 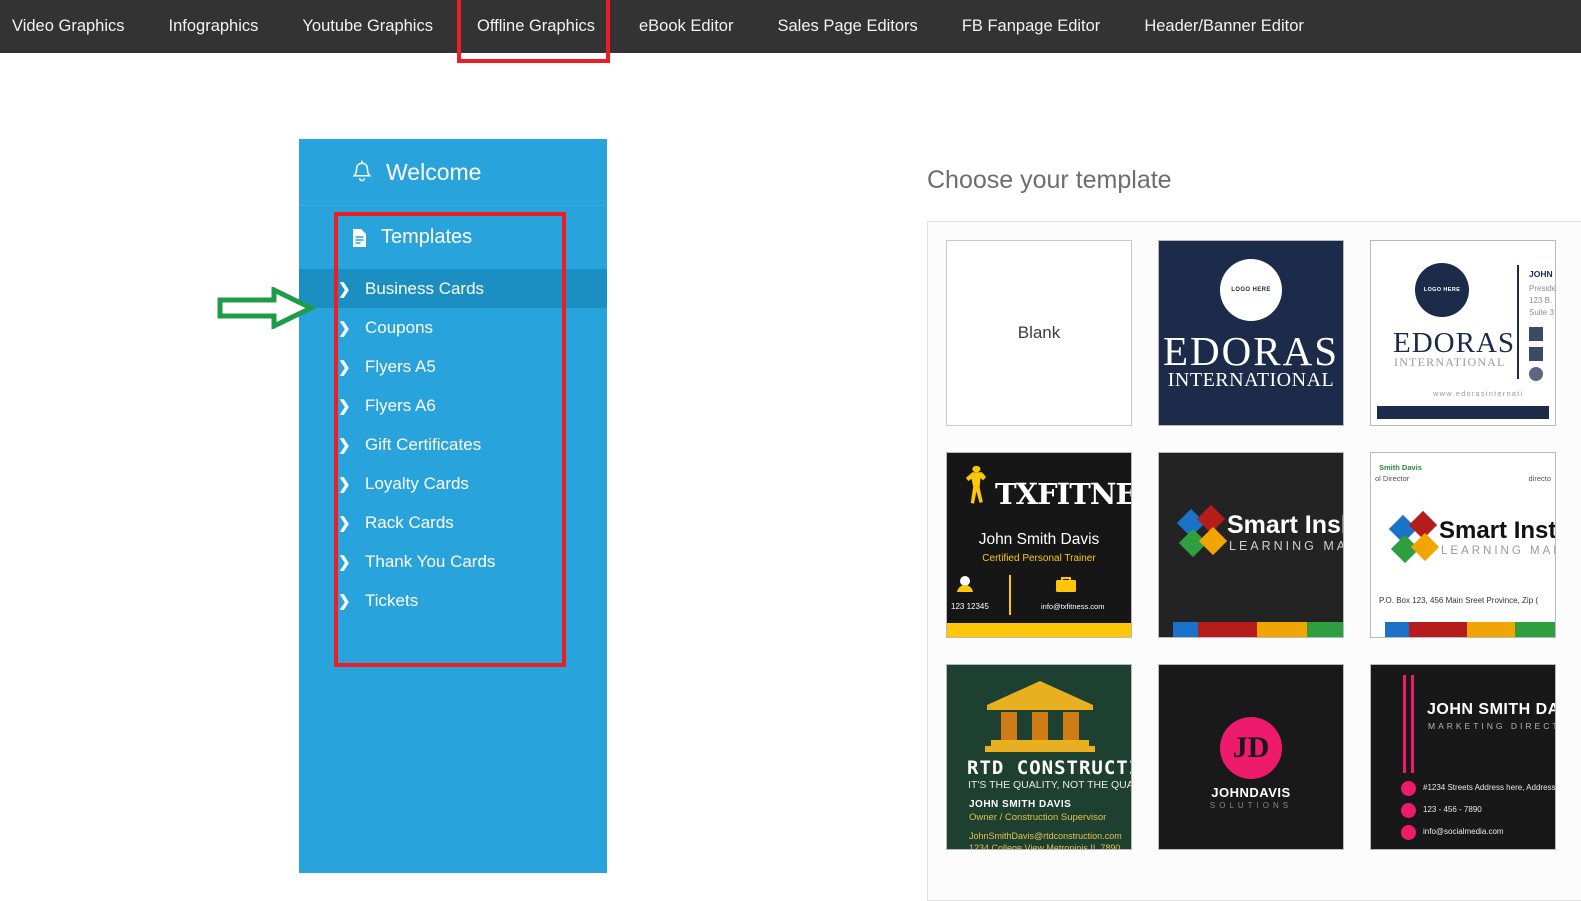 What do you see at coordinates (417, 483) in the screenshot?
I see `sidebar-item-label: Loyalty Cards` at bounding box center [417, 483].